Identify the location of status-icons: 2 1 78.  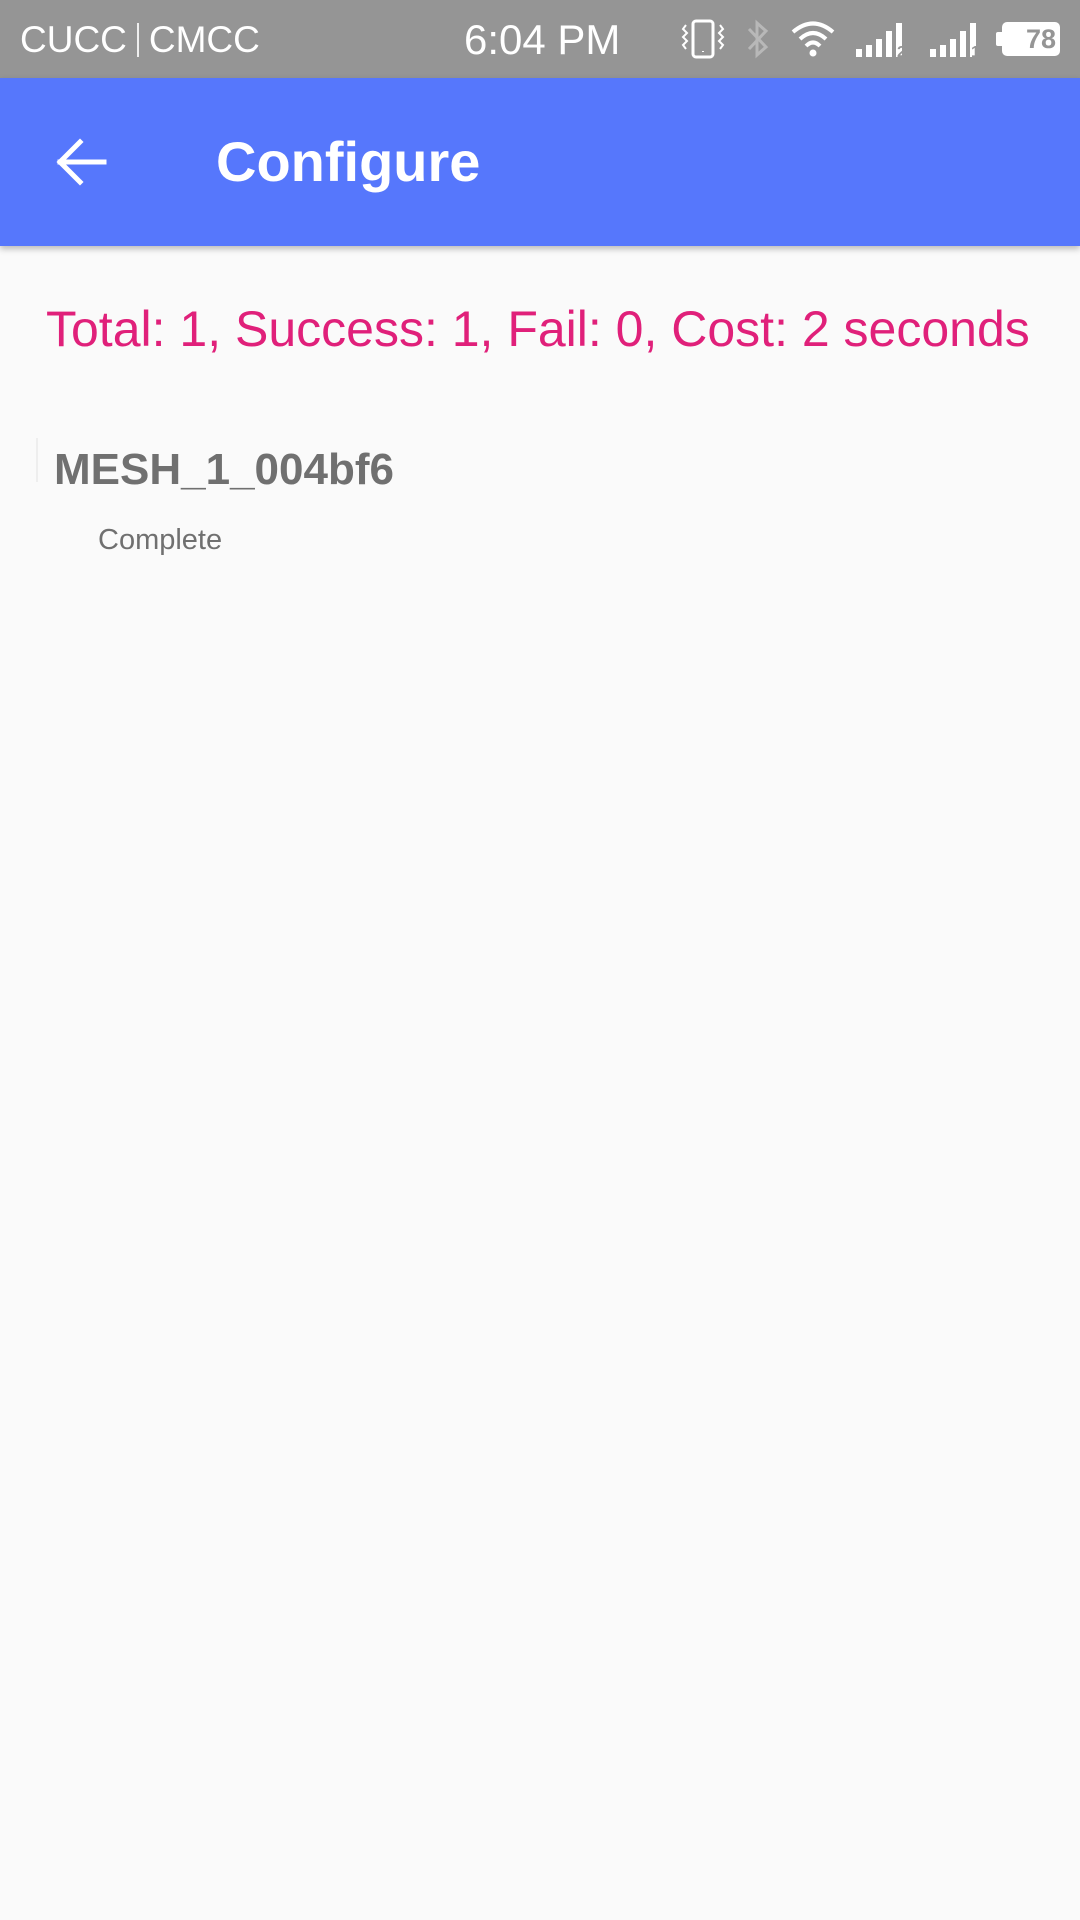
(861, 39).